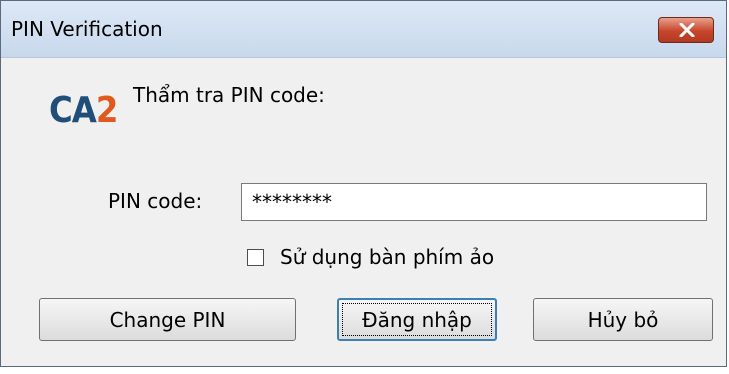 The width and height of the screenshot is (729, 374). I want to click on cancel-label: Hủy bỏ, so click(623, 319).